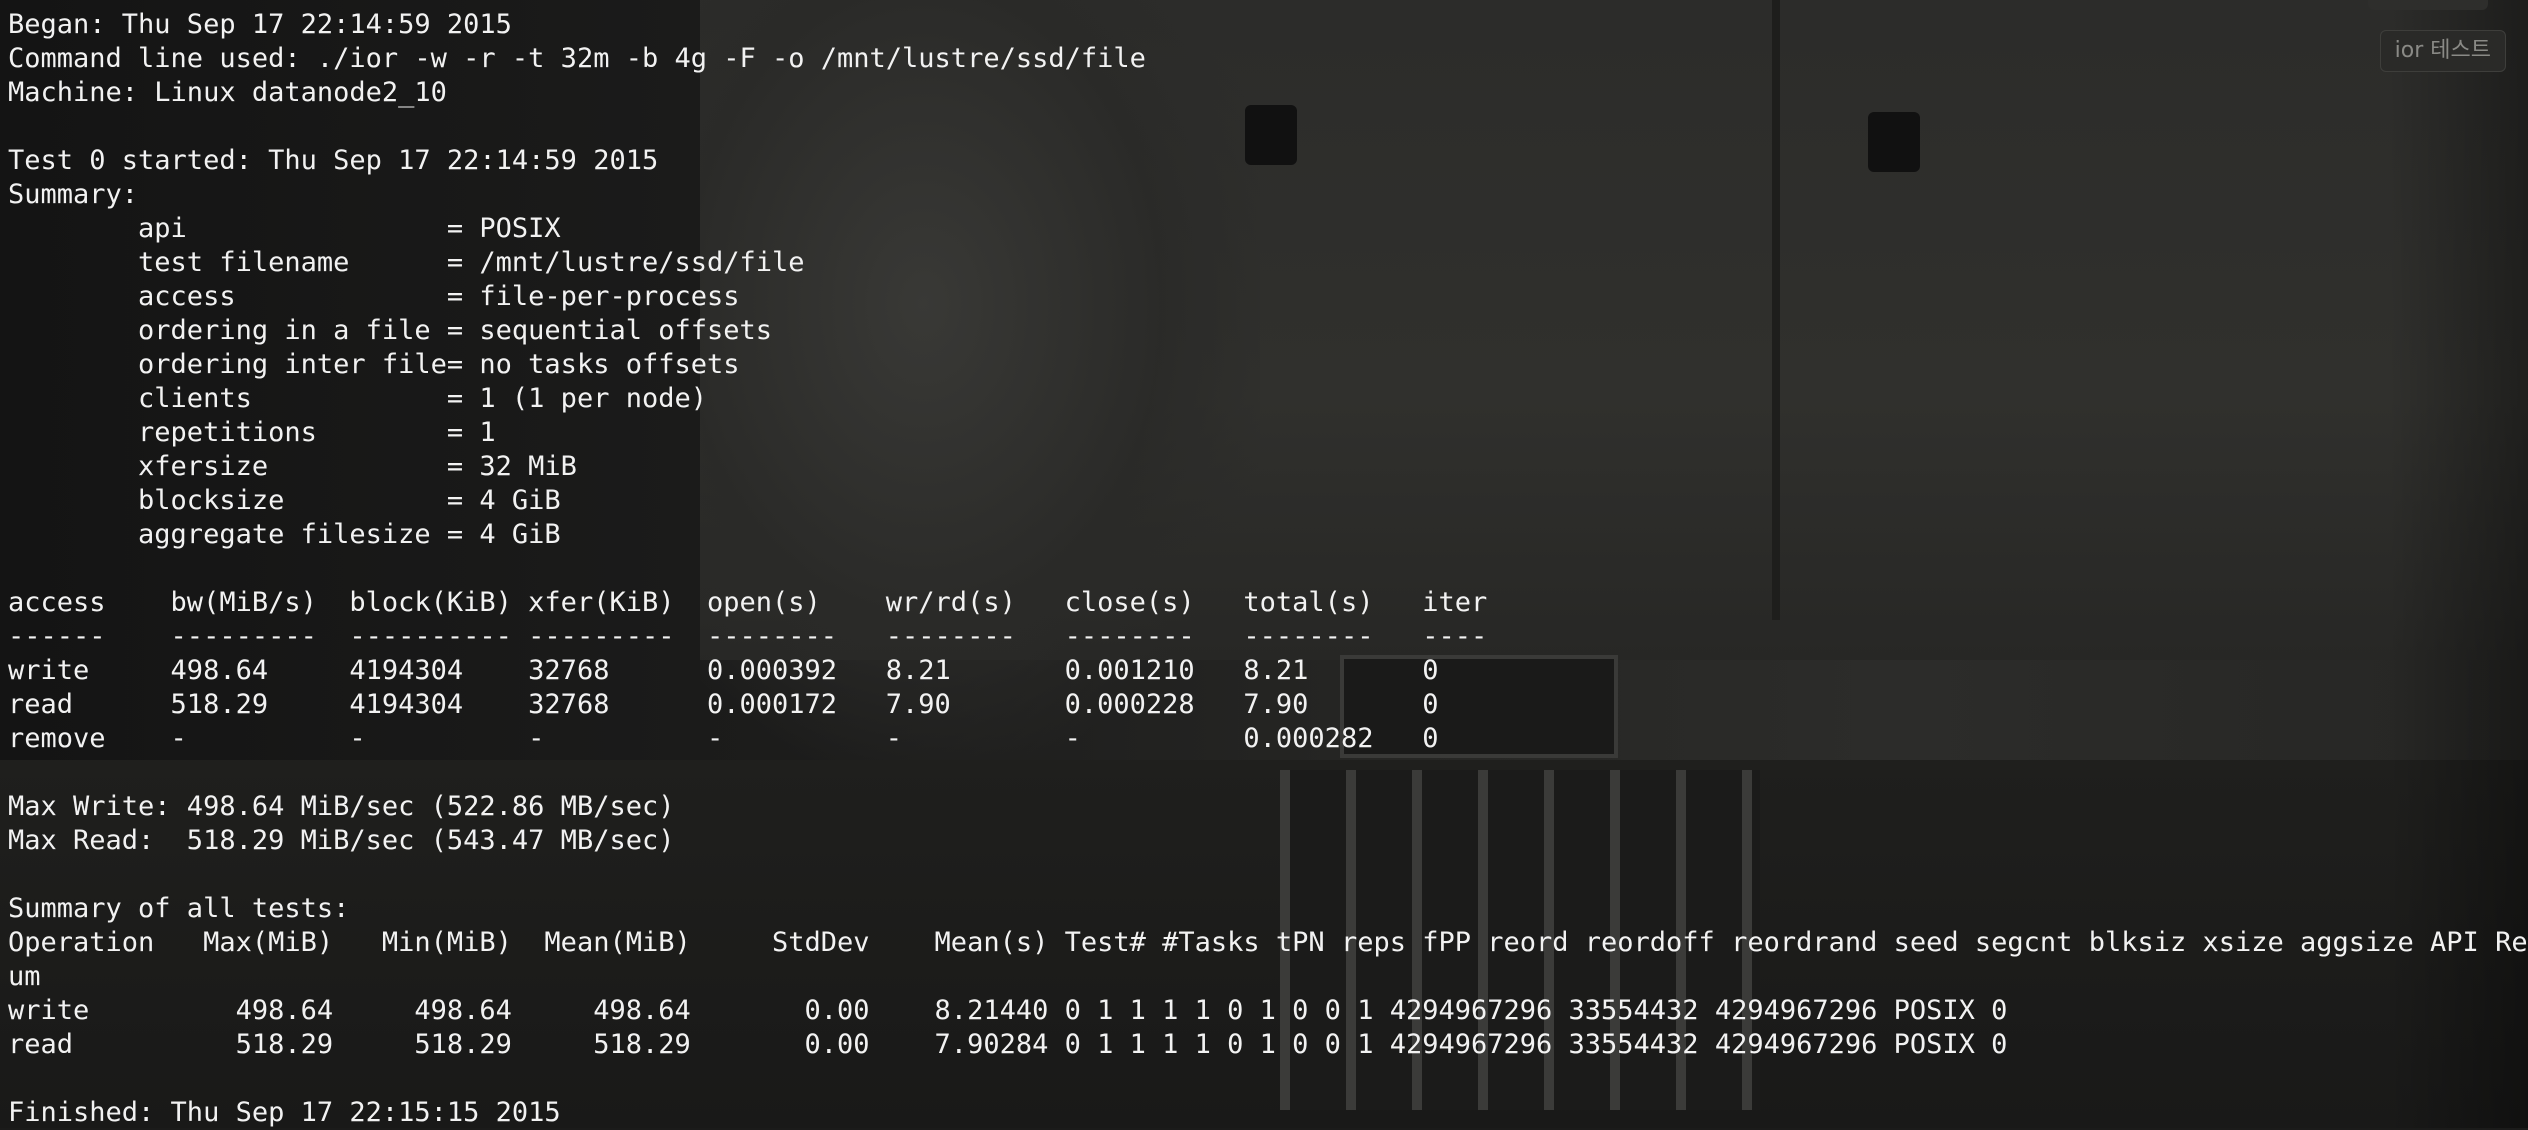 The image size is (2528, 1130). What do you see at coordinates (73, 194) in the screenshot?
I see `terminal-line: Summary:` at bounding box center [73, 194].